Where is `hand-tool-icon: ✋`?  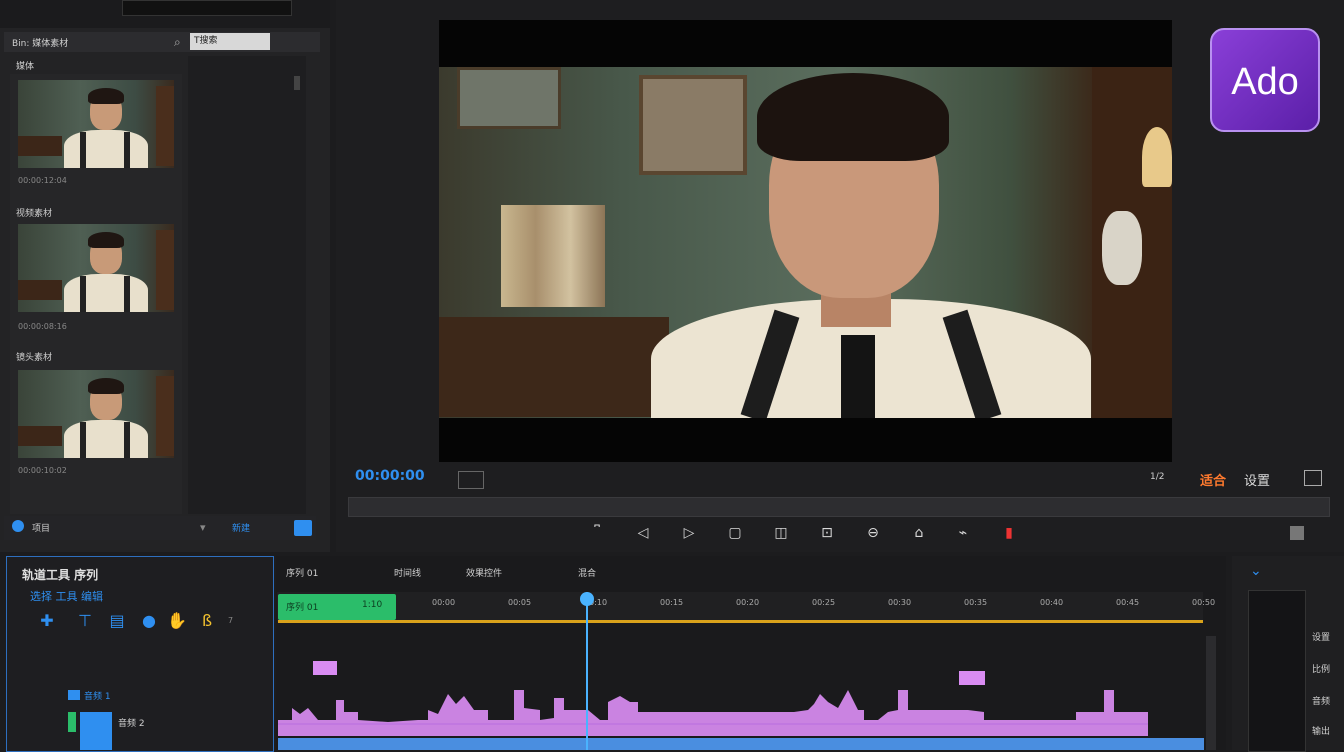
hand-tool-icon: ✋ is located at coordinates (177, 621).